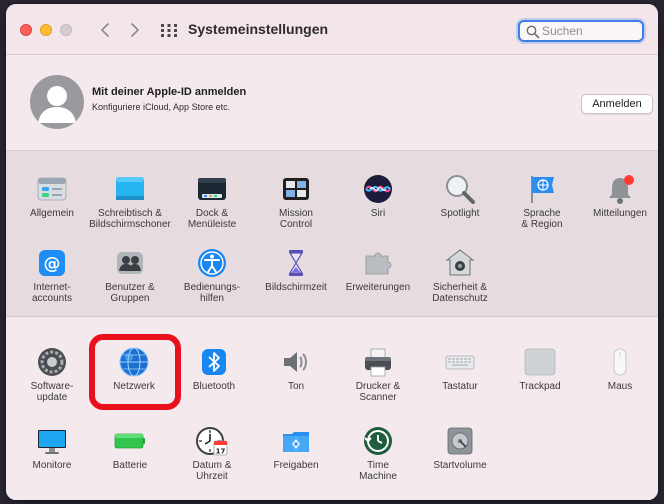 The image size is (664, 504). I want to click on pane-screen-time: Bildschirmzeit, so click(296, 270).